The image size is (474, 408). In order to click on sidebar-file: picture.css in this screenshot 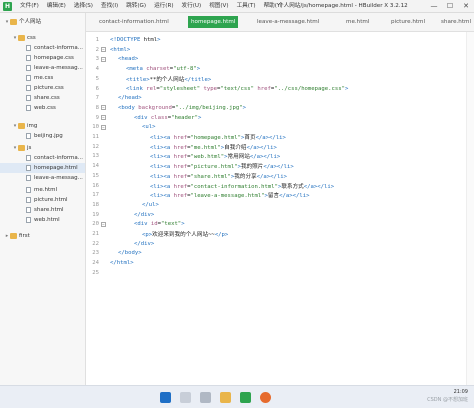, I will do `click(42, 88)`.